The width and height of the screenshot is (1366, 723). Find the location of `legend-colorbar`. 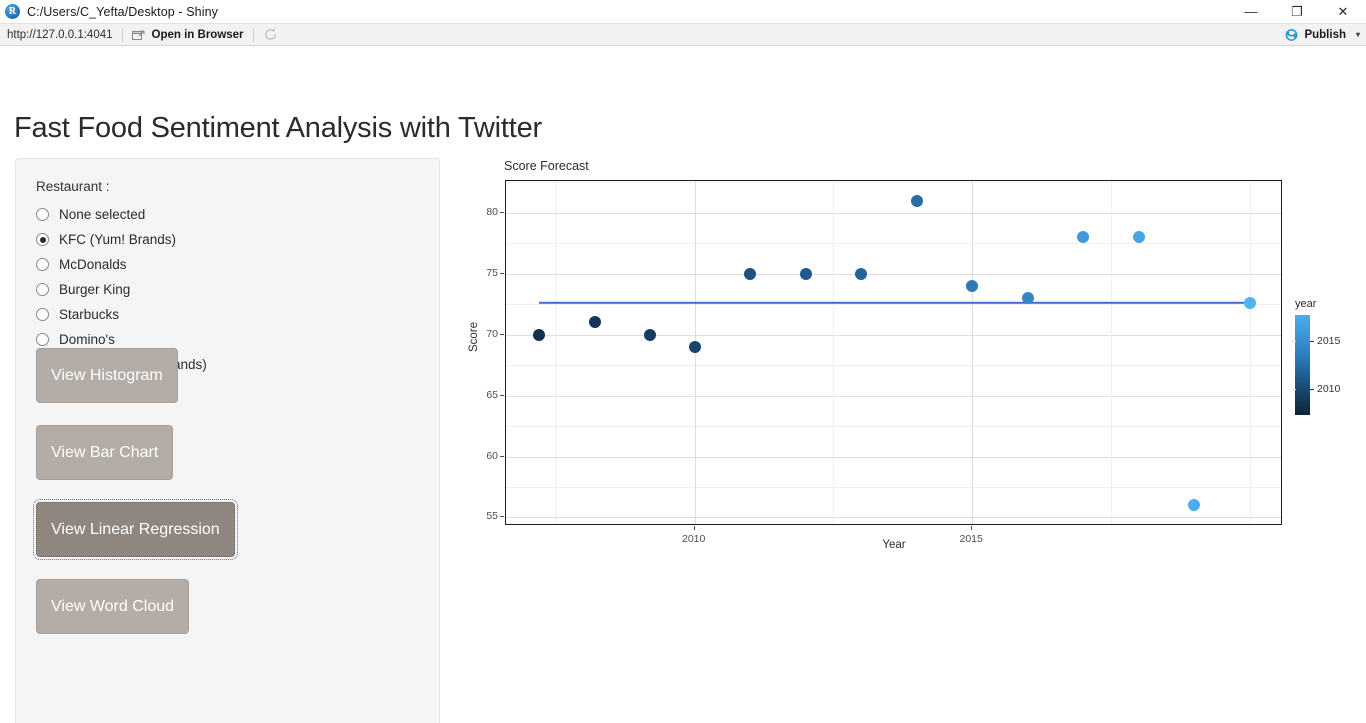

legend-colorbar is located at coordinates (1302, 365).